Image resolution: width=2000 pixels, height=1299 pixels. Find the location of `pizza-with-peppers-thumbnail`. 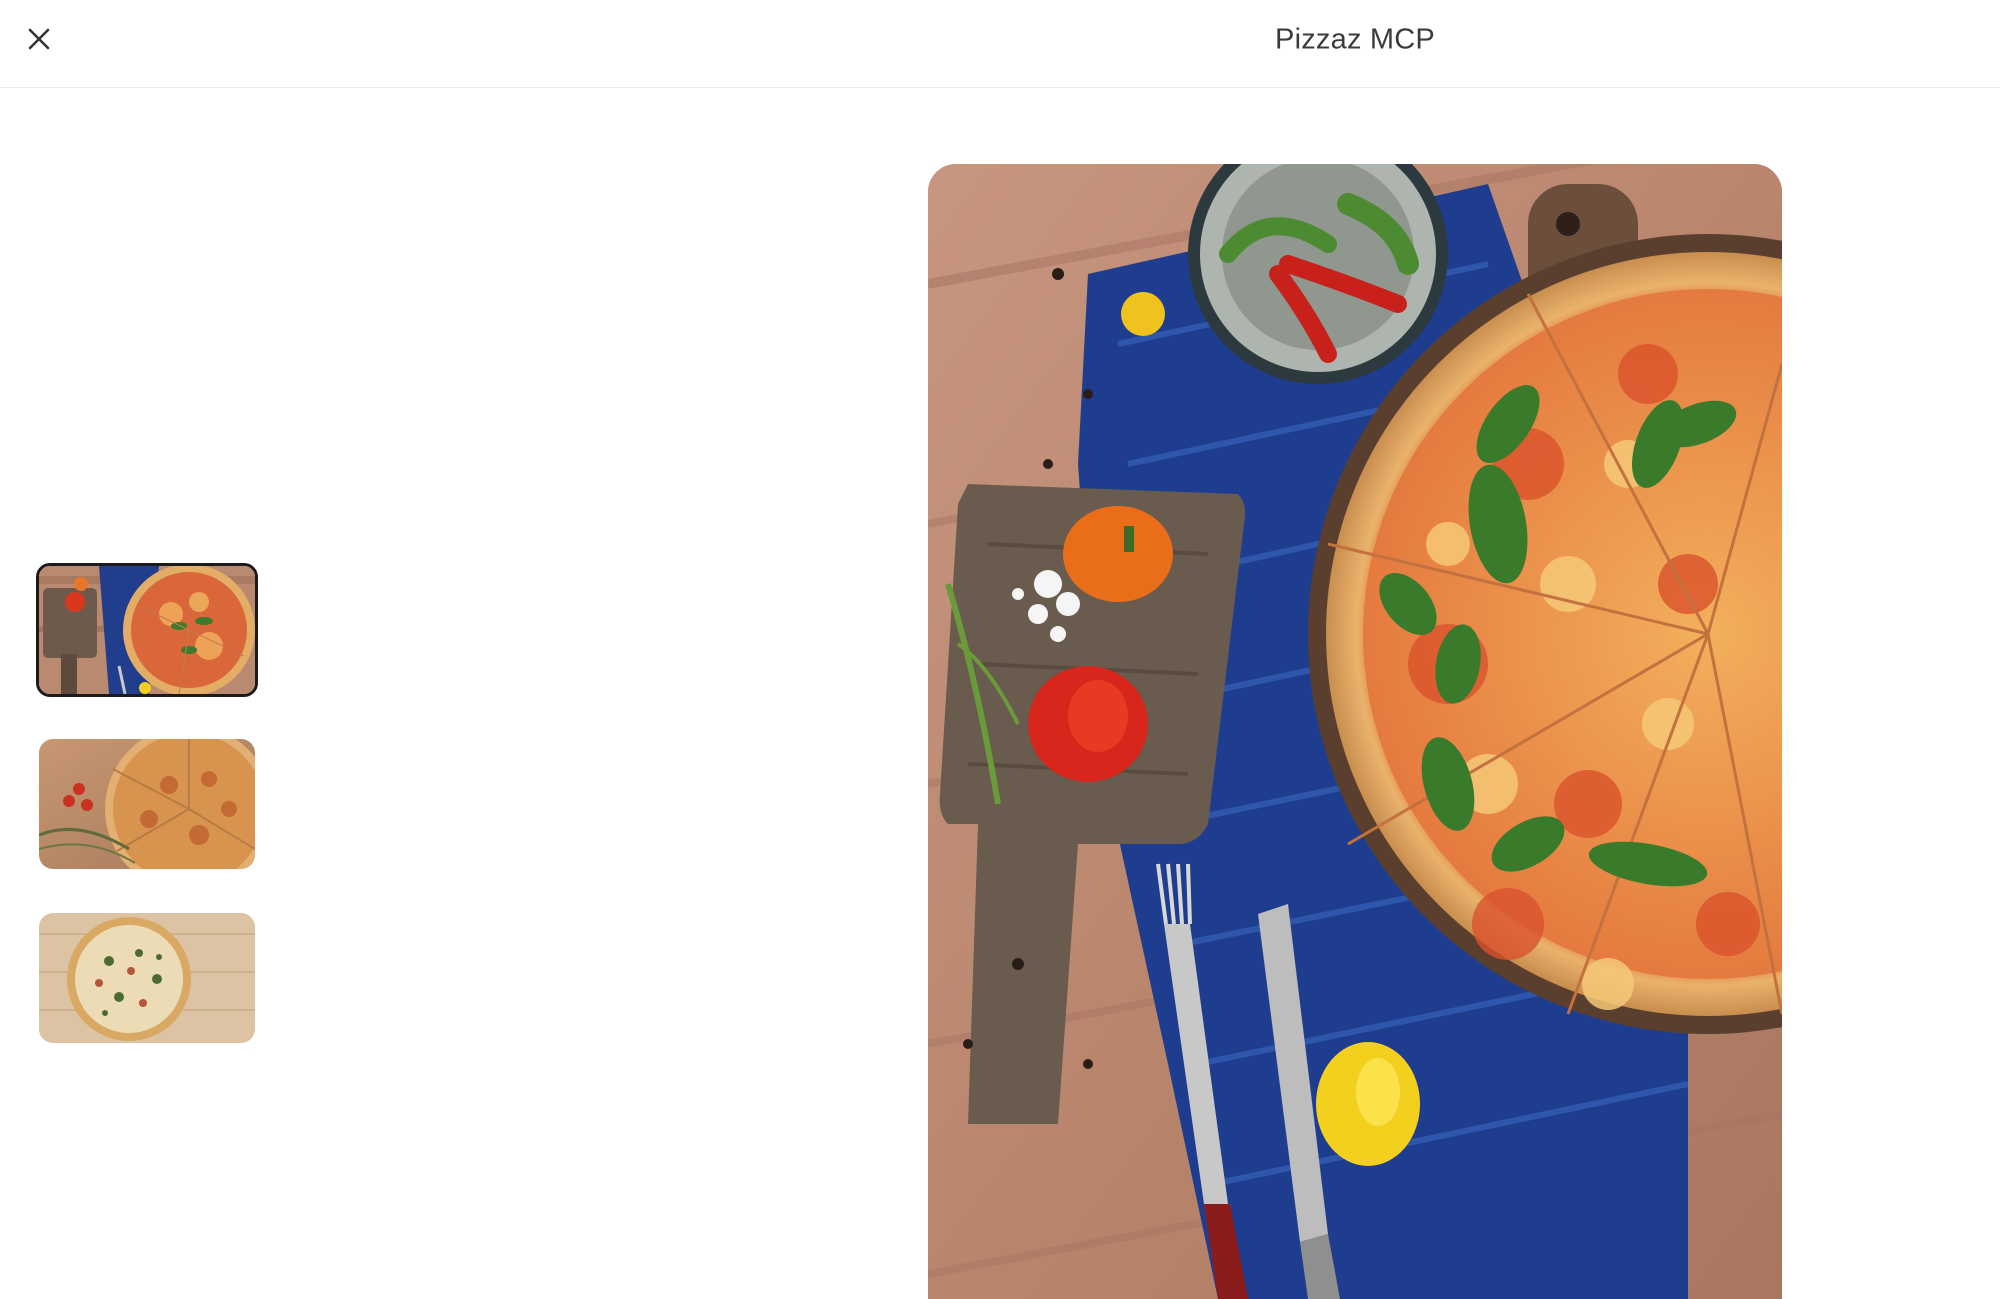

pizza-with-peppers-thumbnail is located at coordinates (147, 630).